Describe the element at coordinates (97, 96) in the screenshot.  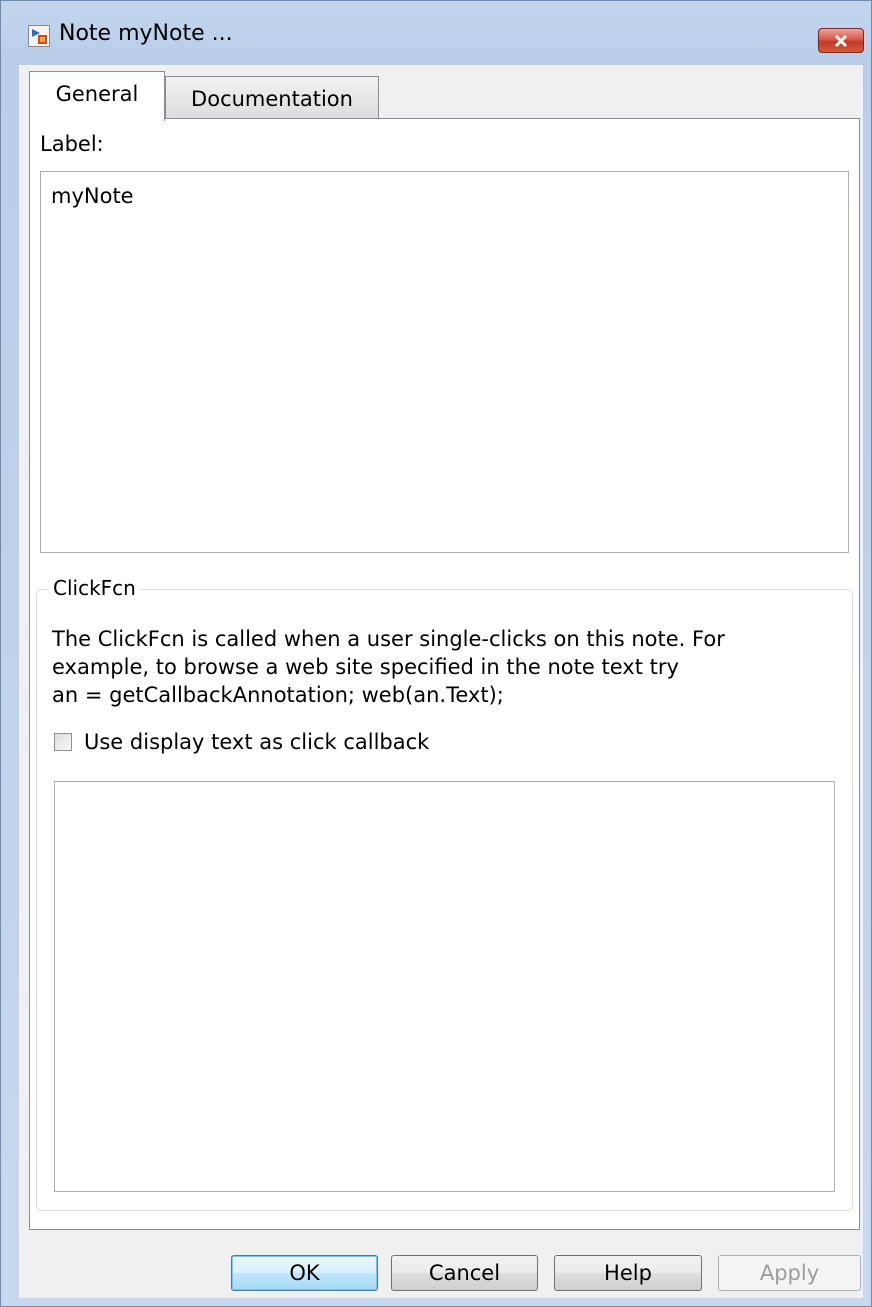
I see `tab-general: General` at that location.